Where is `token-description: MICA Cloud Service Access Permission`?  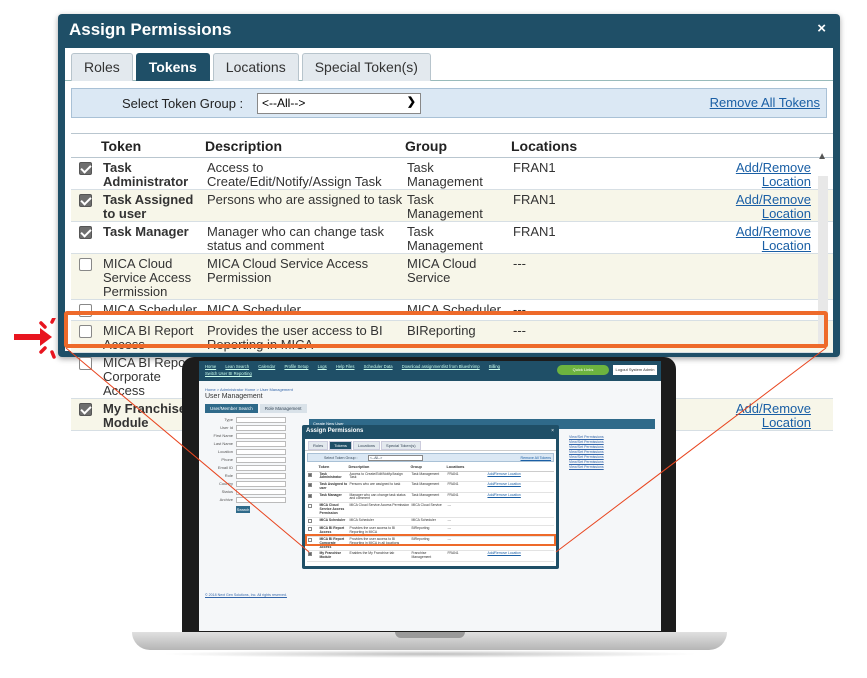 token-description: MICA Cloud Service Access Permission is located at coordinates (305, 276).